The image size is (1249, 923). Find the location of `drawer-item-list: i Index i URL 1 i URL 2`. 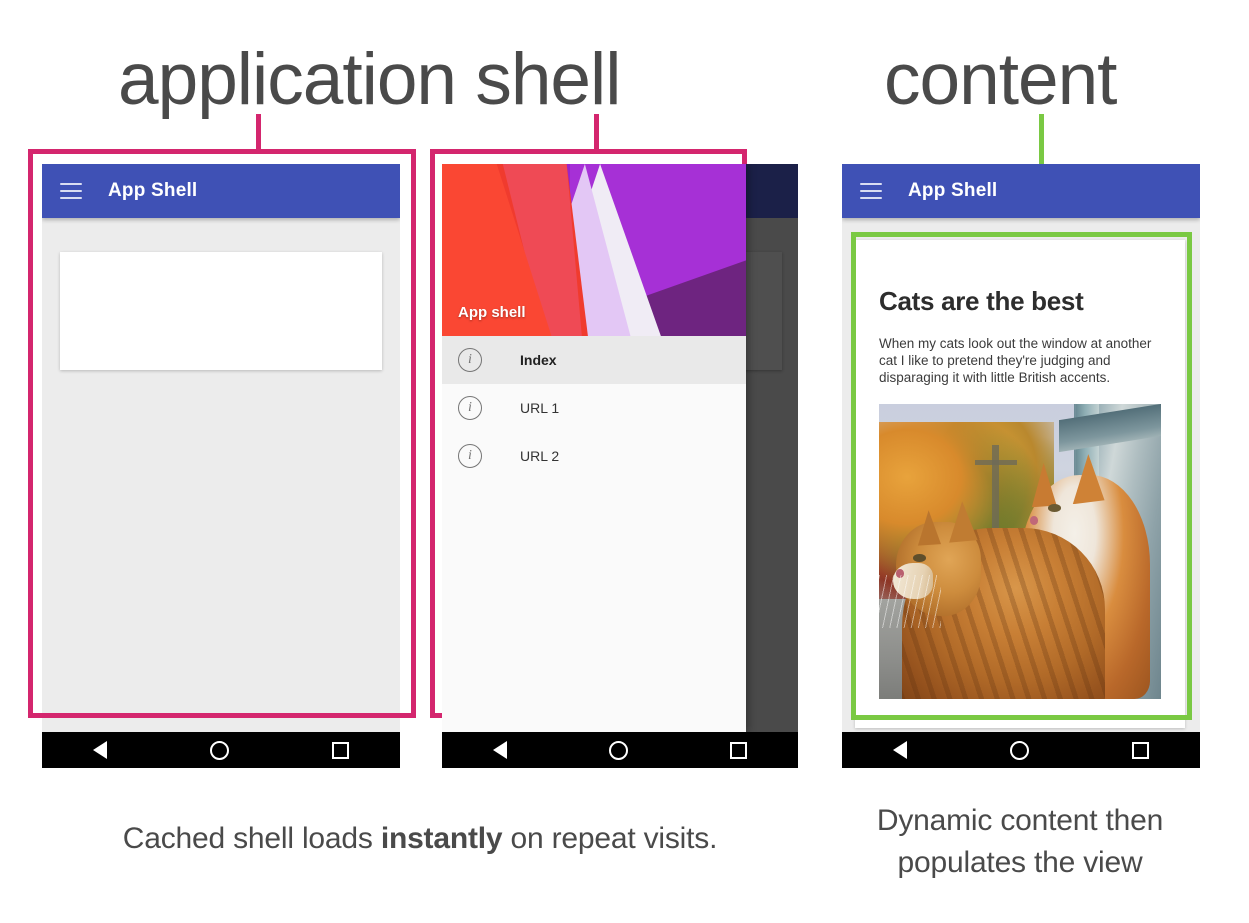

drawer-item-list: i Index i URL 1 i URL 2 is located at coordinates (594, 408).